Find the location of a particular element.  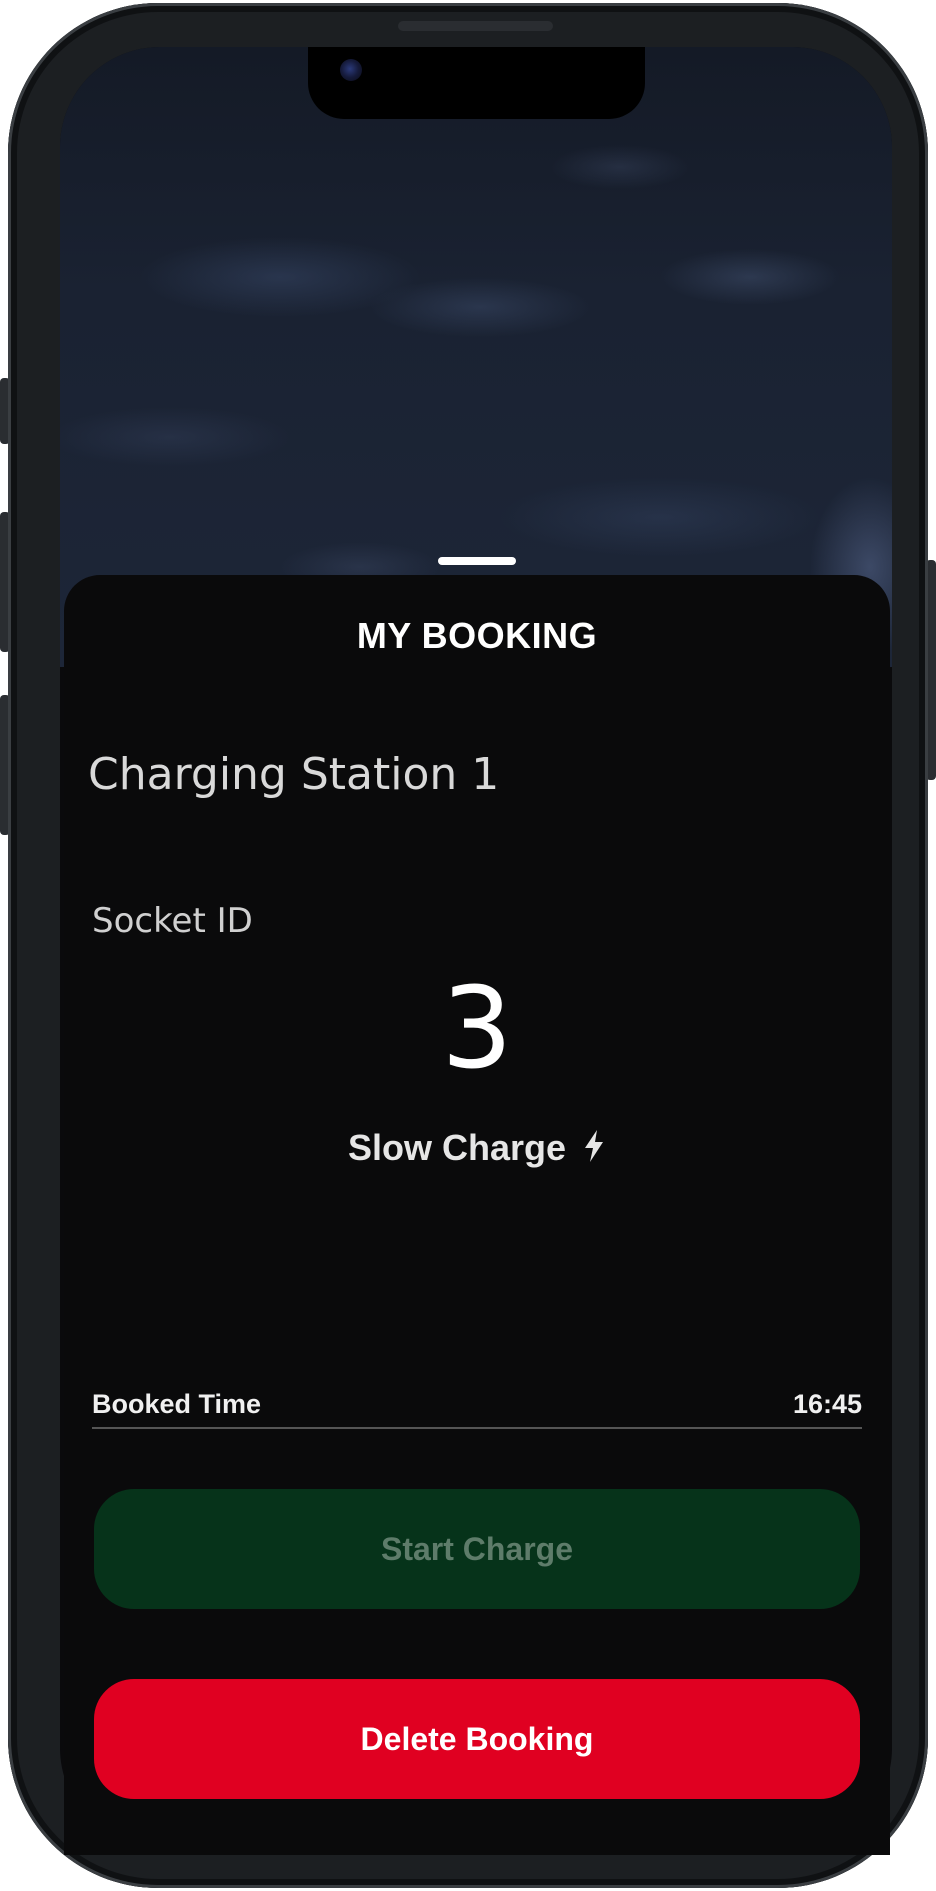

booked-time-label: Booked Time is located at coordinates (177, 1404).